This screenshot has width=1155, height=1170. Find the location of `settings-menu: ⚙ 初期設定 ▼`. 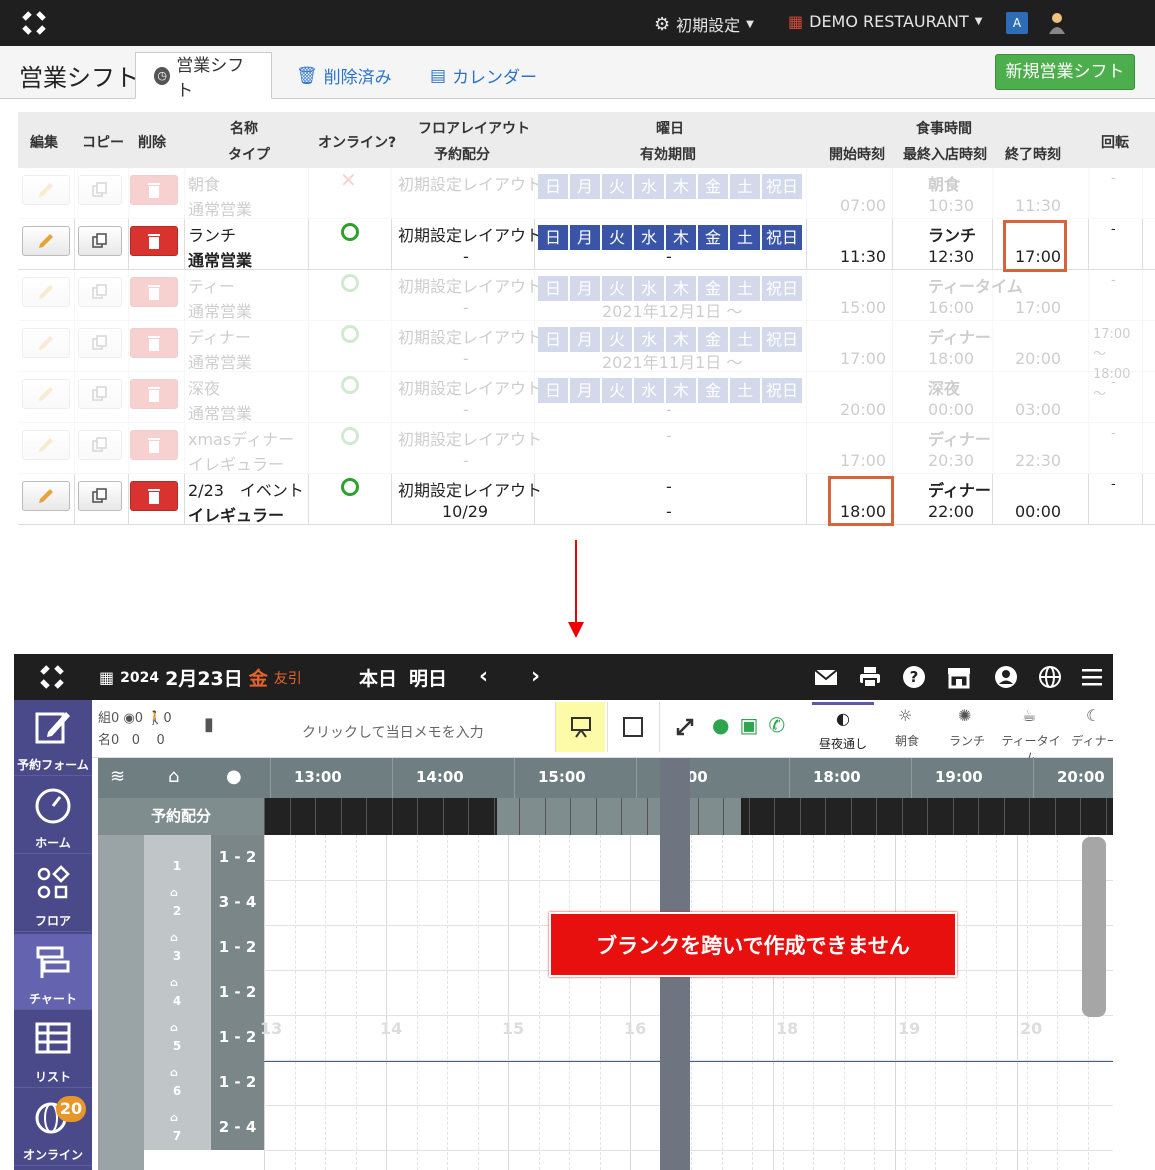

settings-menu: ⚙ 初期設定 ▼ is located at coordinates (704, 24).